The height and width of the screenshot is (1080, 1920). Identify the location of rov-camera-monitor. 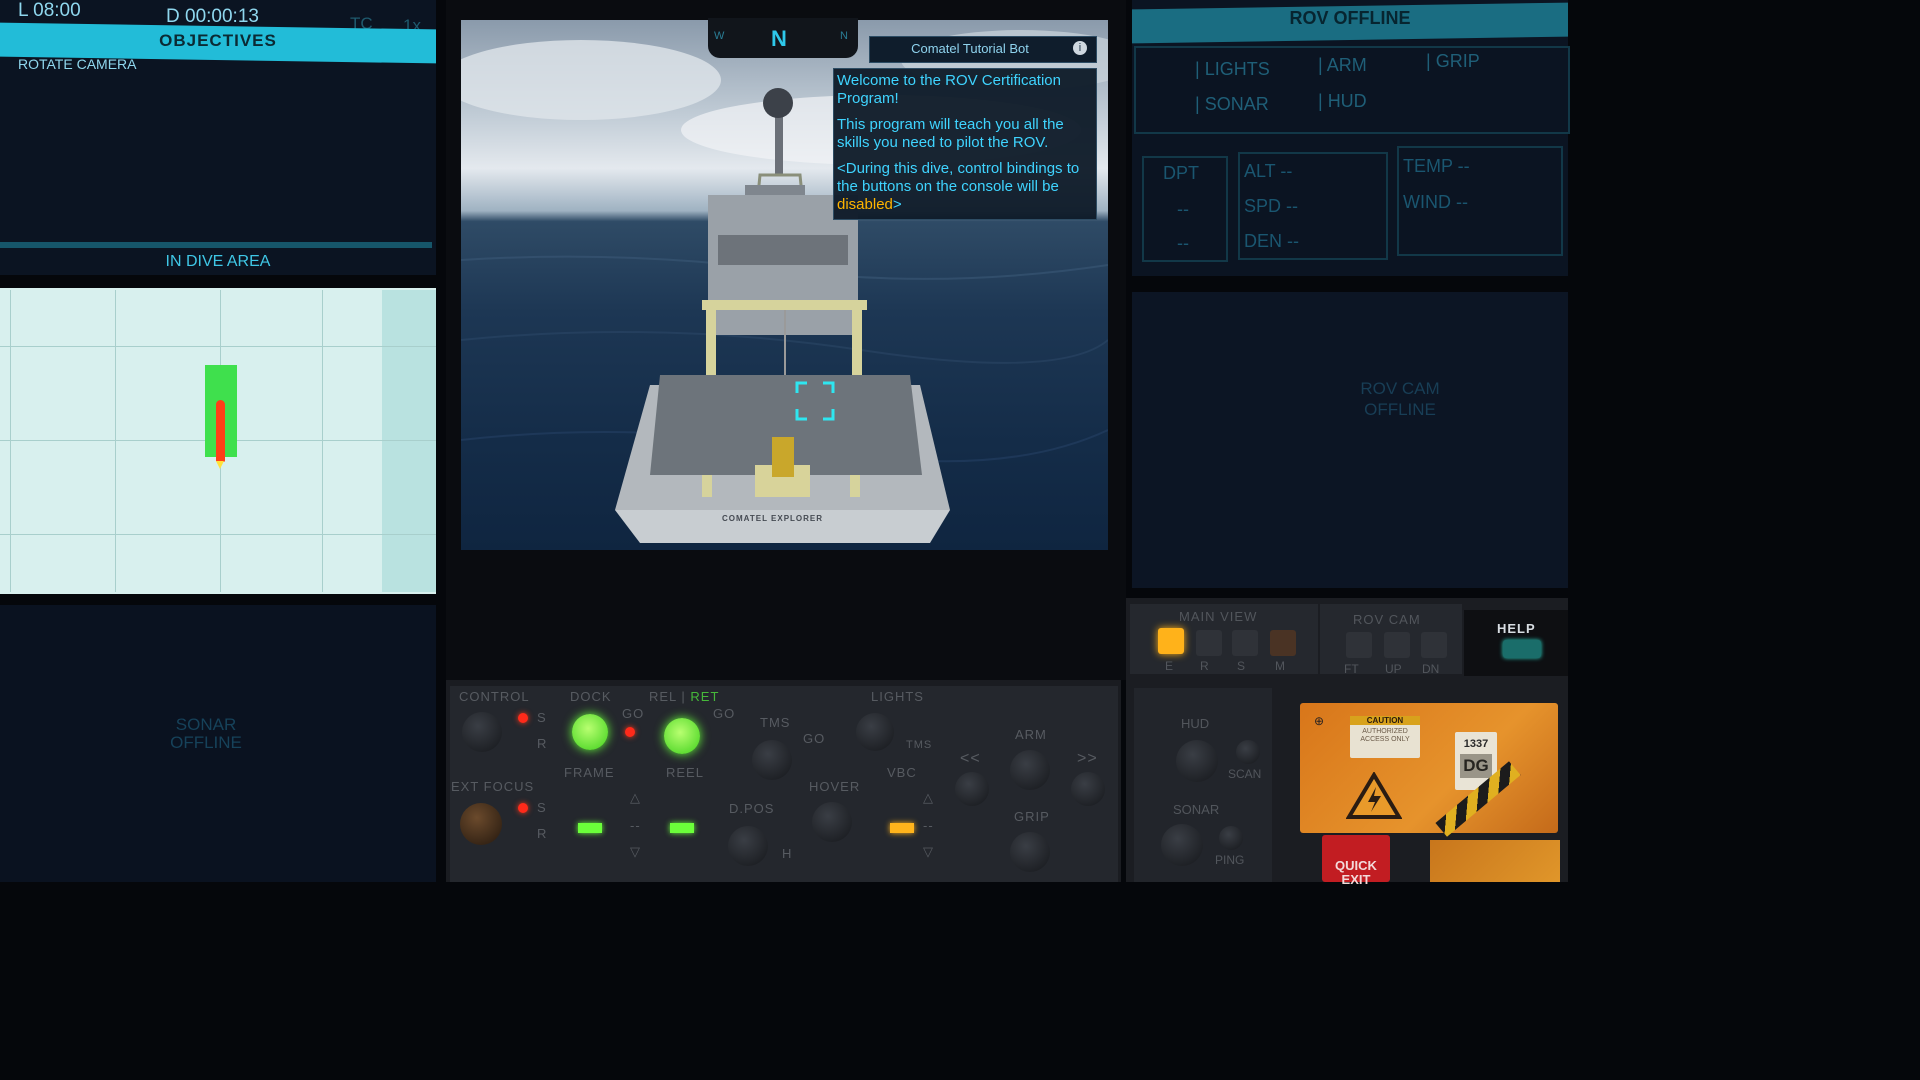
(1350, 440).